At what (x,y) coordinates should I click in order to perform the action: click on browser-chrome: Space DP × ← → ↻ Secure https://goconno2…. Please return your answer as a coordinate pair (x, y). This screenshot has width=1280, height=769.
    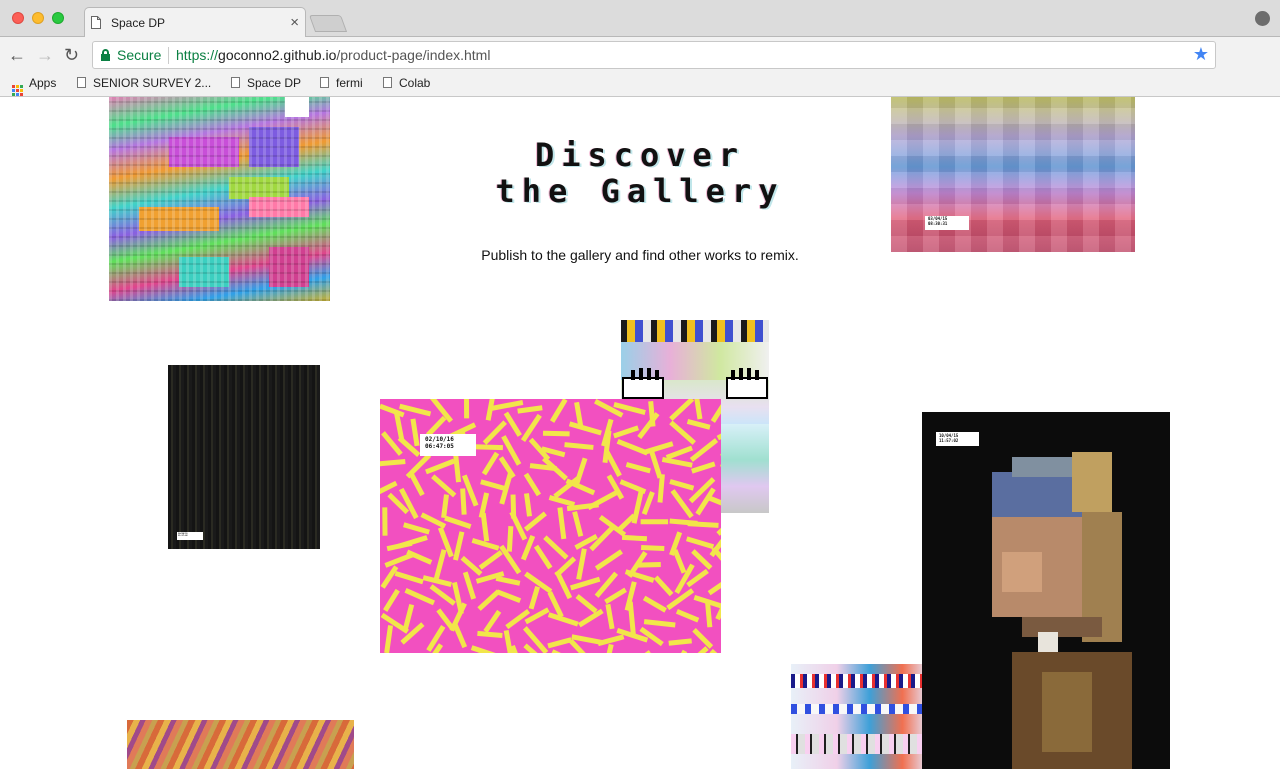
    Looking at the image, I should click on (640, 48).